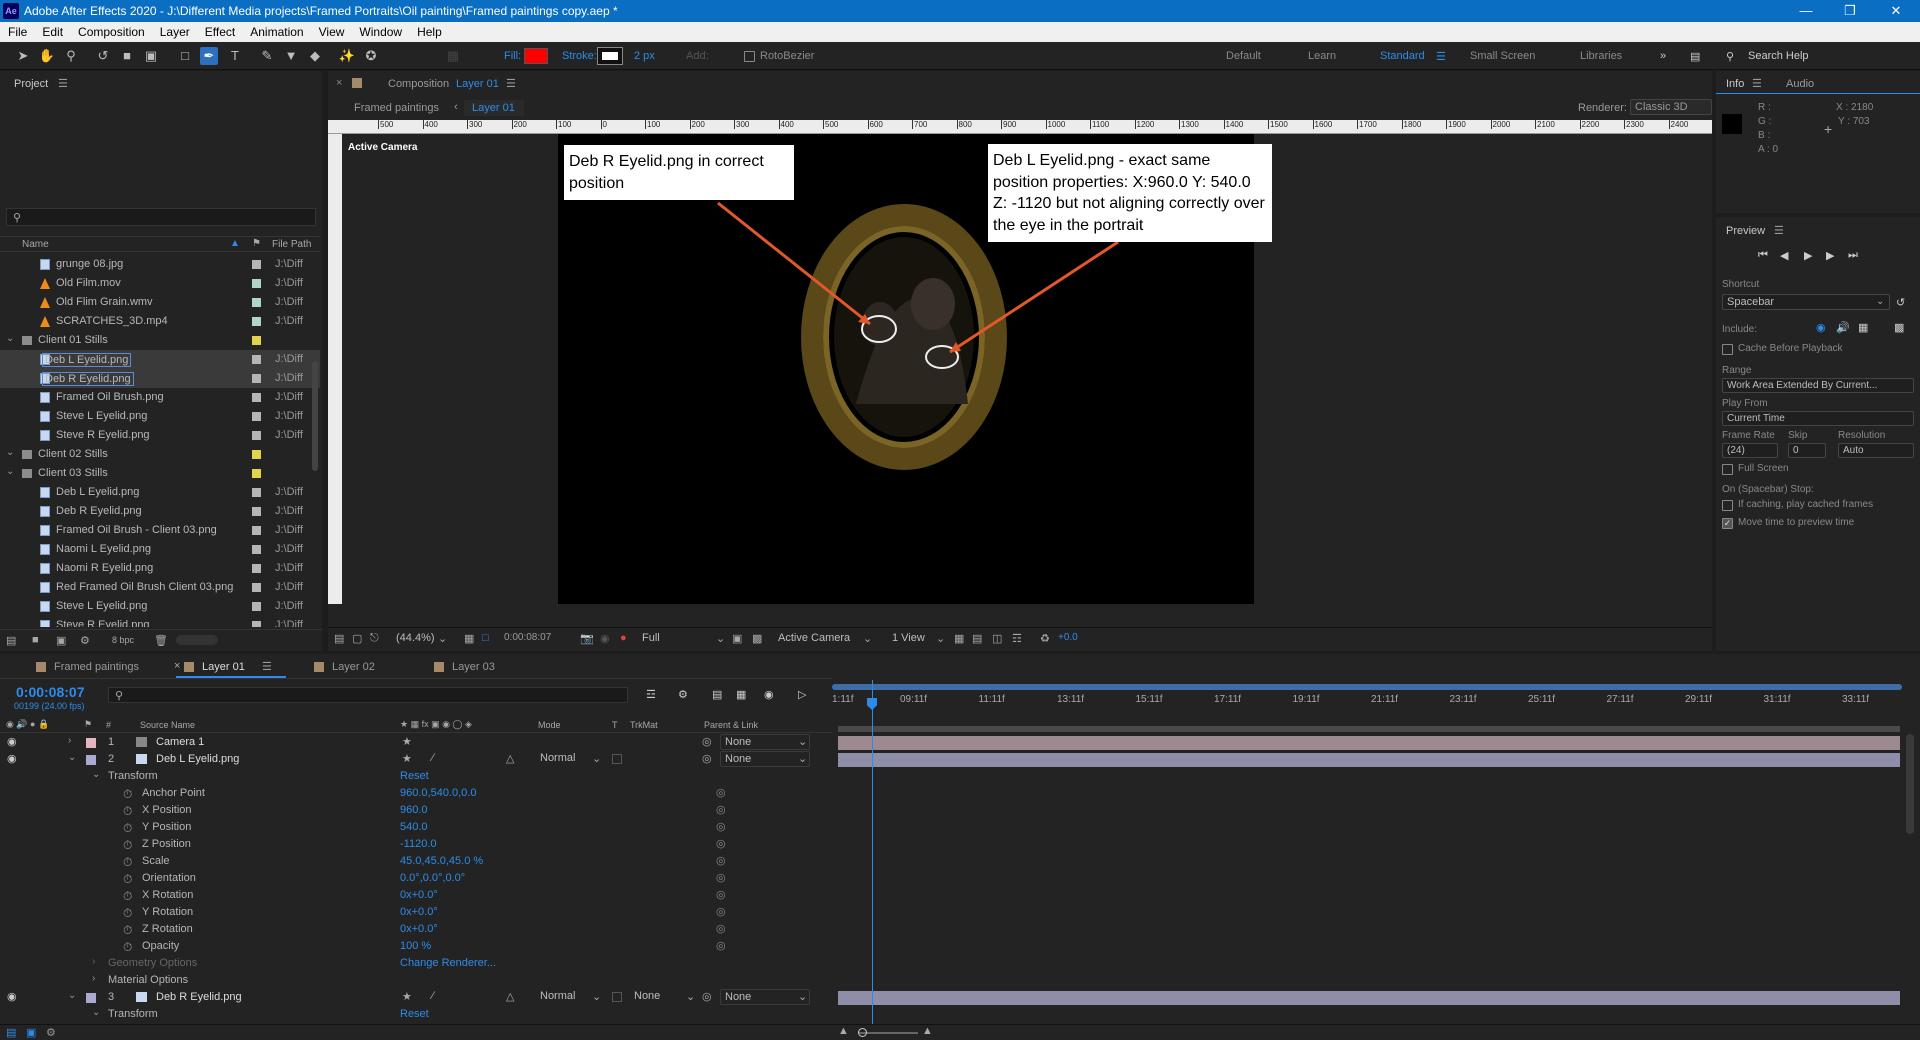 The image size is (1920, 1040). I want to click on property-row: ⏱ Z Rotation 0x+0.0° ◎, so click(416, 929).